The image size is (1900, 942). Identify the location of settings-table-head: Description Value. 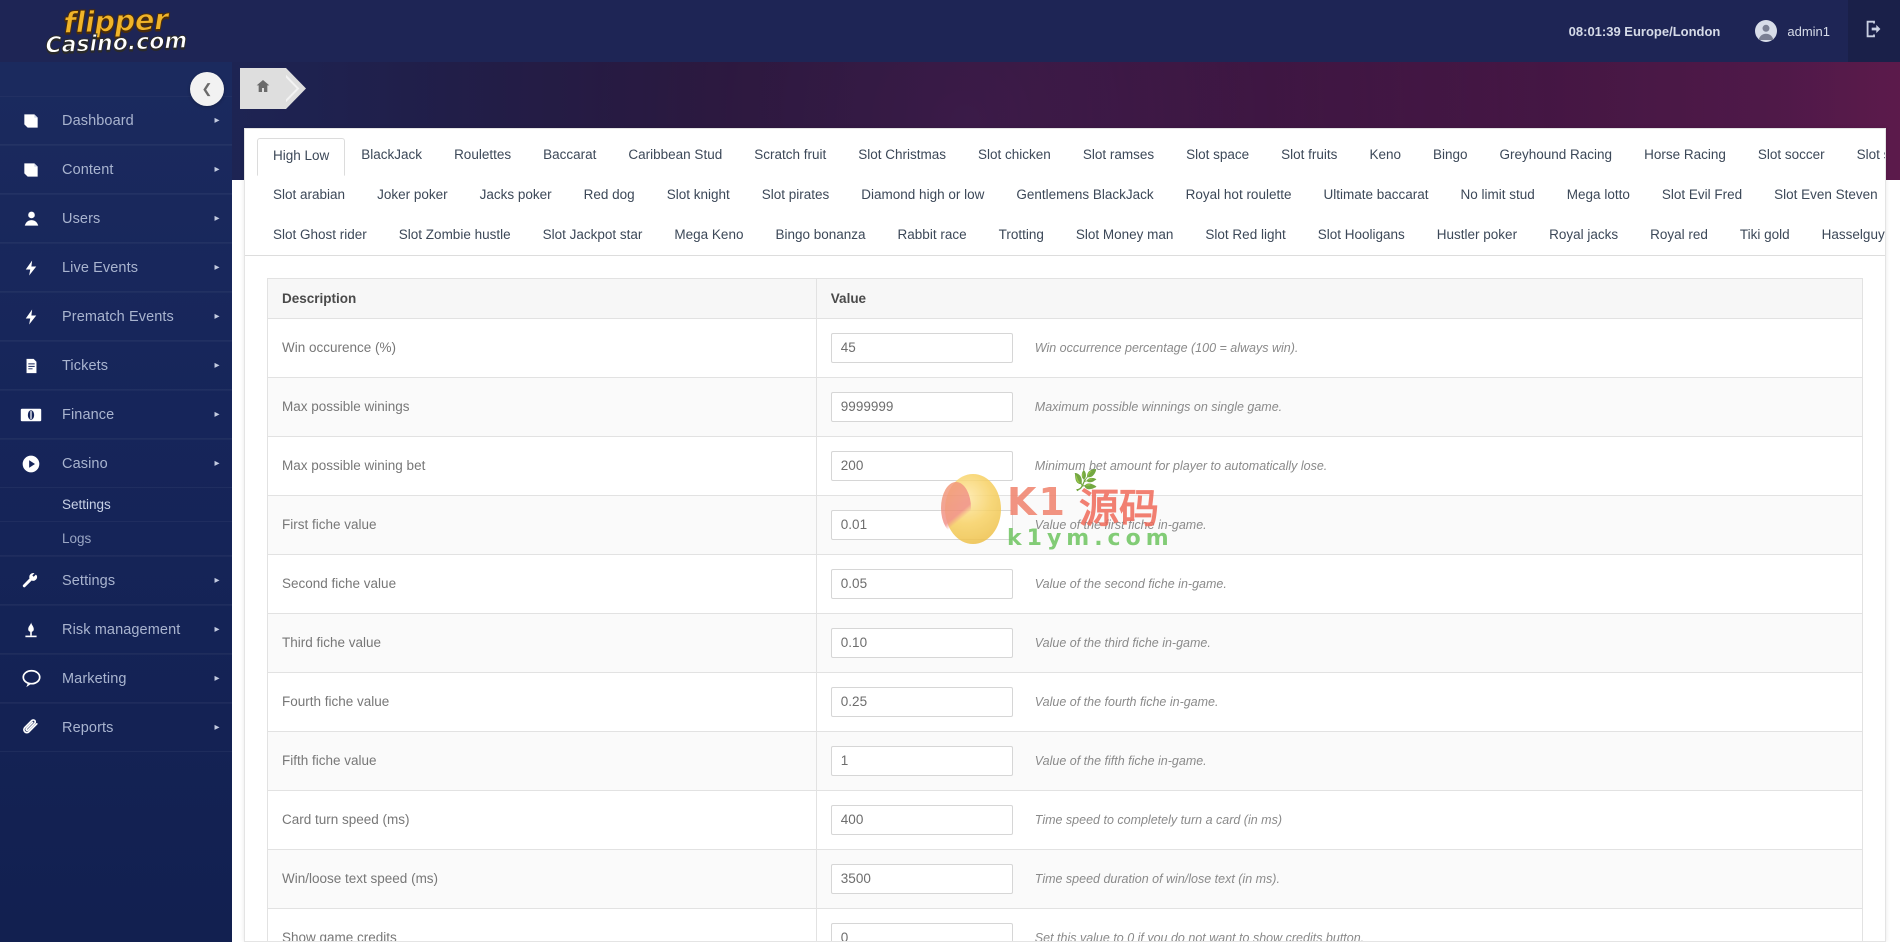
(1065, 298).